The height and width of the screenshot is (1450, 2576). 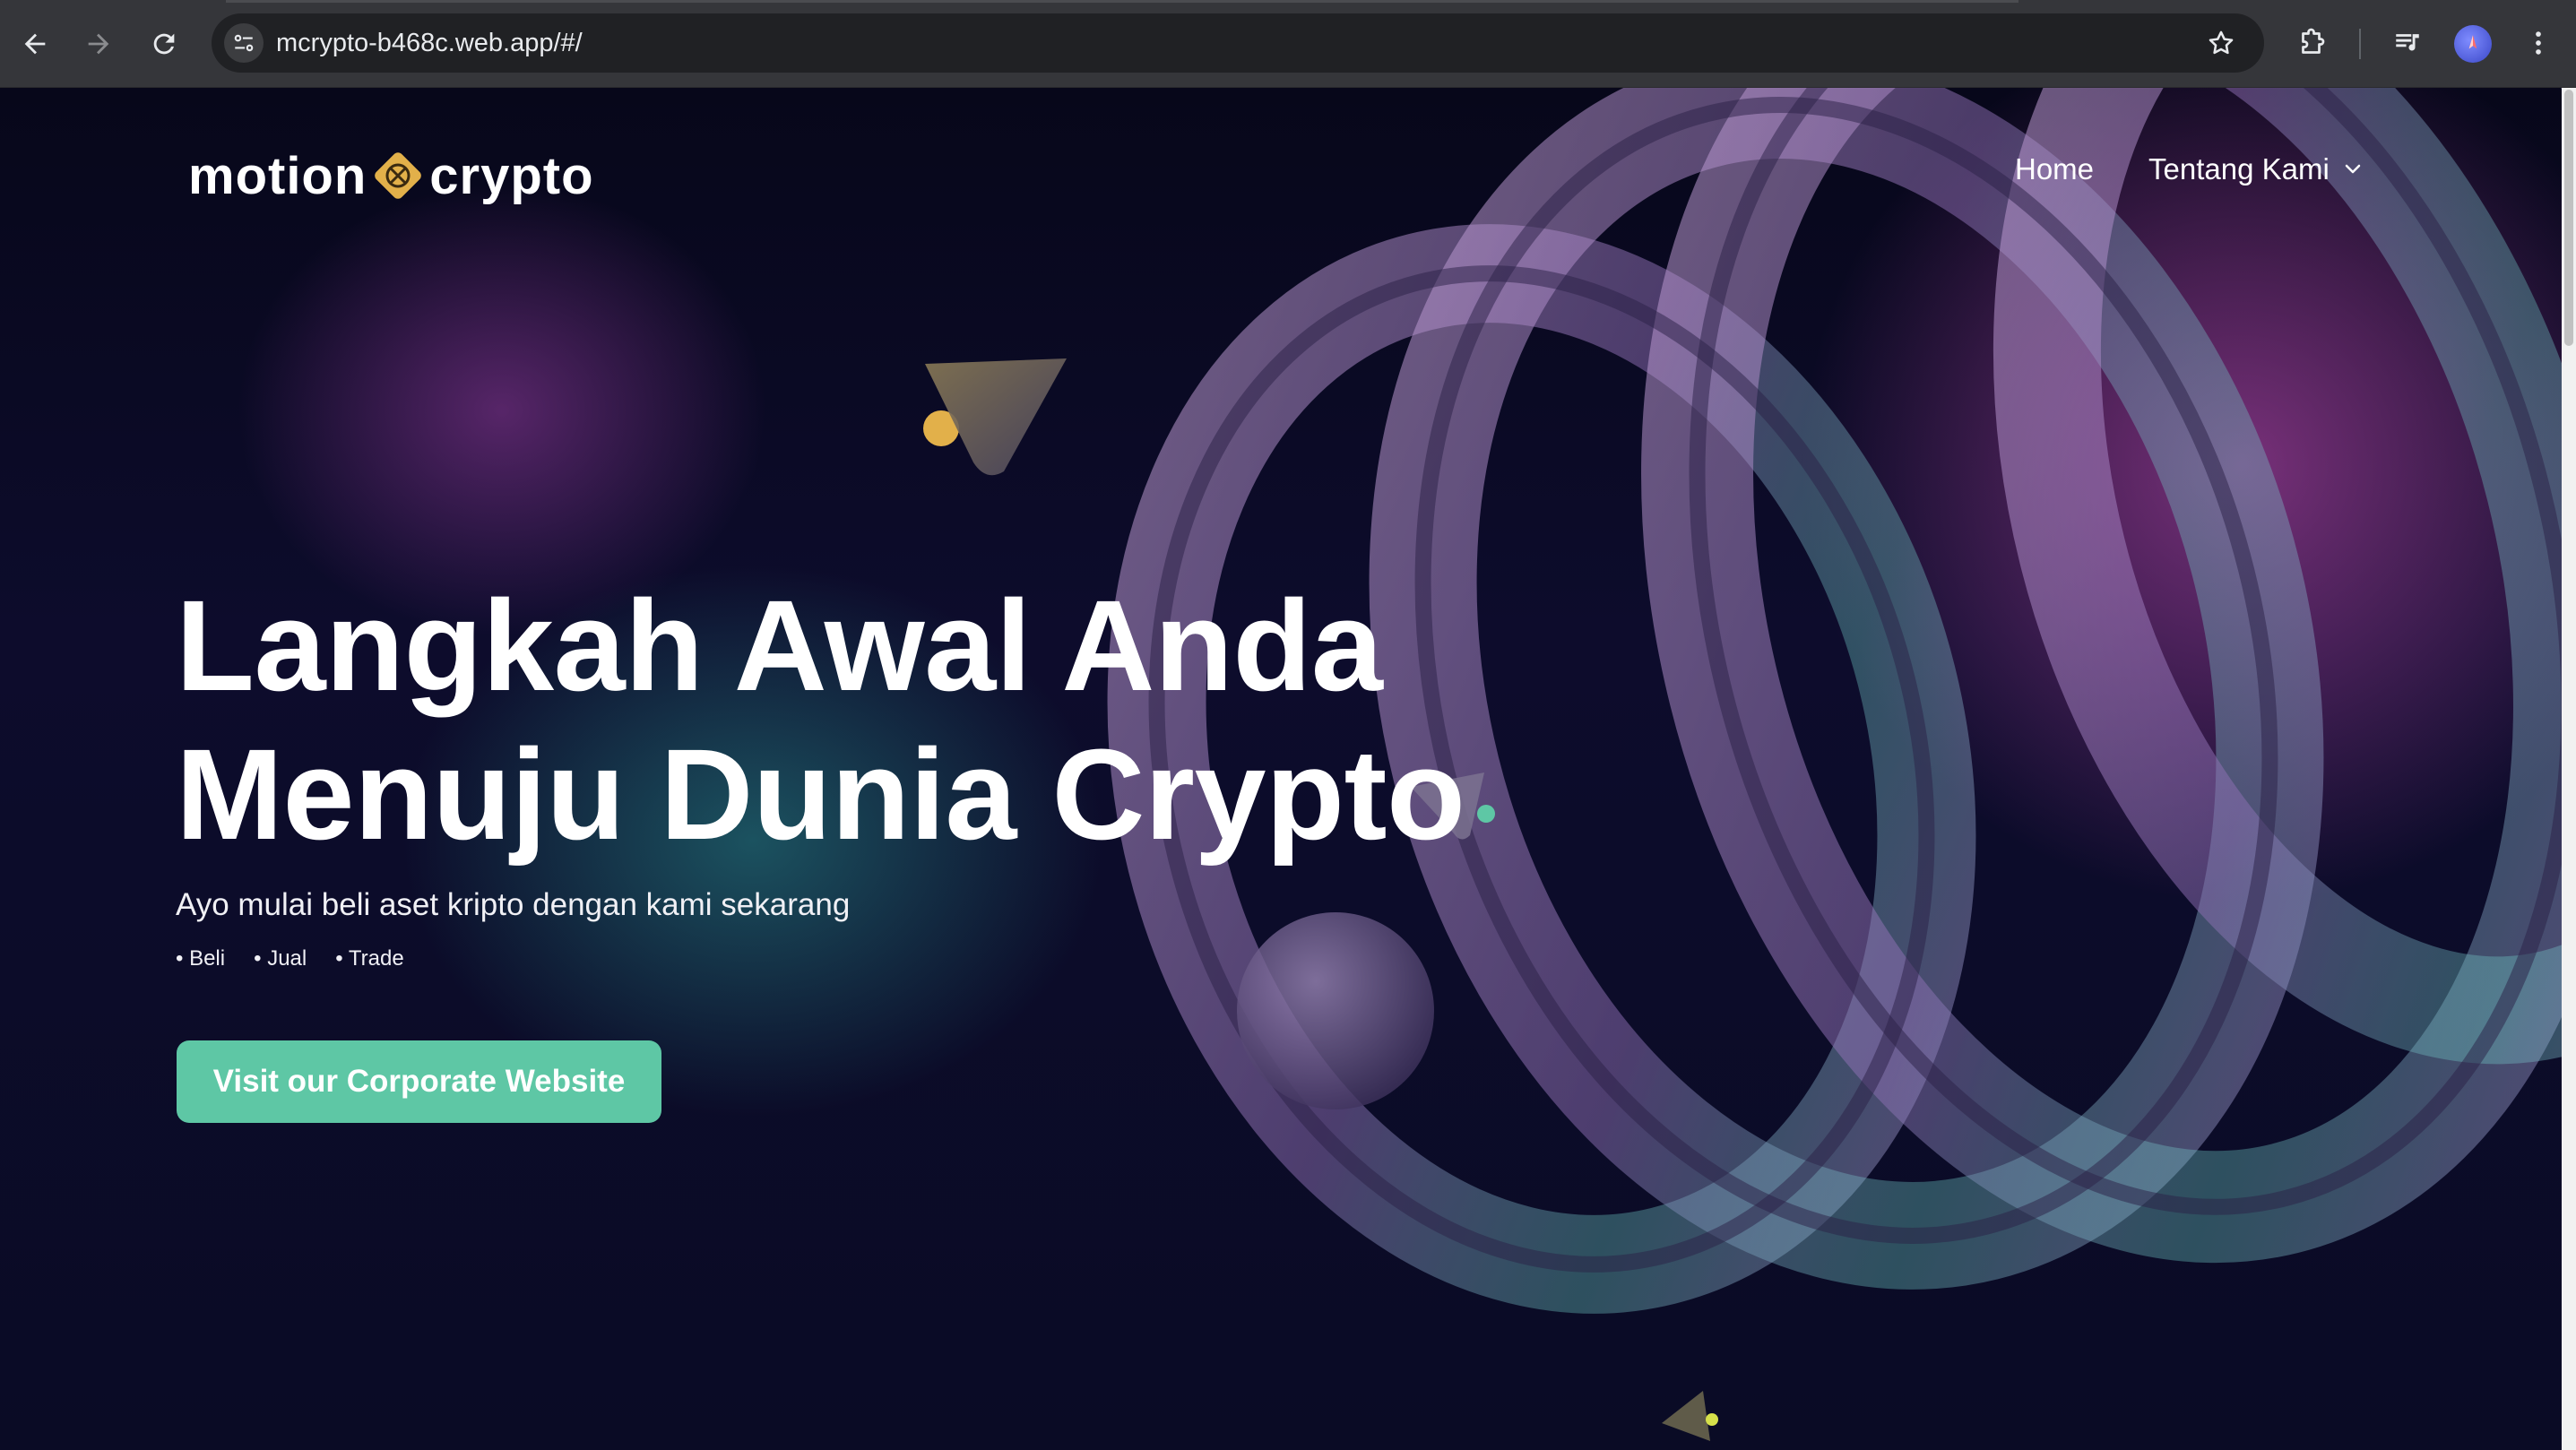 I want to click on brand-logo: motion crypto, so click(x=391, y=175).